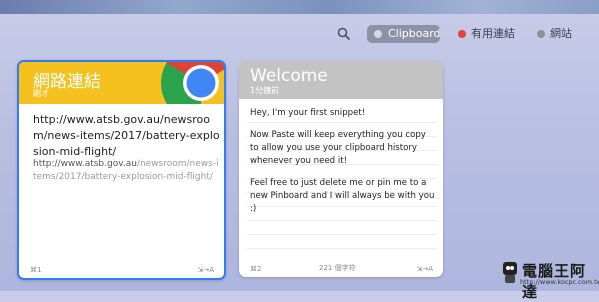 This screenshot has width=599, height=302. I want to click on shortcut-label: ⌘1, so click(36, 270).